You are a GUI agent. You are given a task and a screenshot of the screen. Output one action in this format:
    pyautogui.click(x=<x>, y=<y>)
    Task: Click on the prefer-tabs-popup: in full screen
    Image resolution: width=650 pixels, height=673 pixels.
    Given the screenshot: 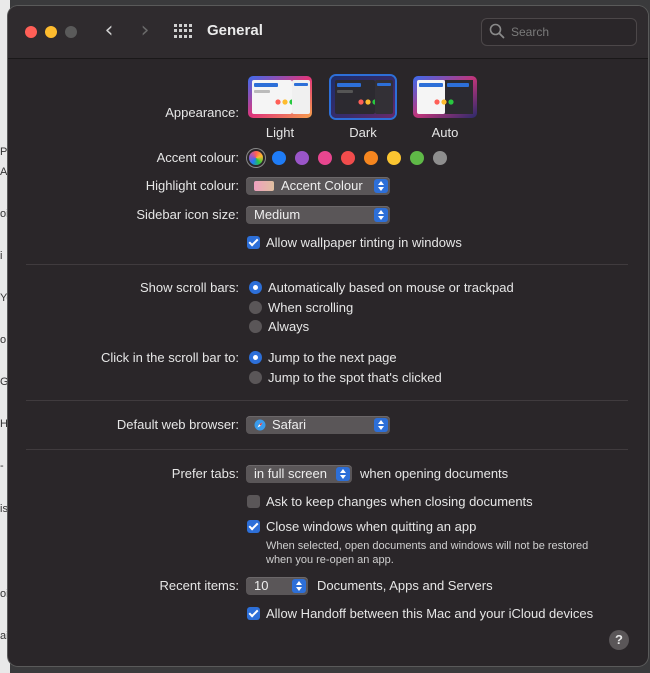 What is the action you would take?
    pyautogui.click(x=299, y=474)
    